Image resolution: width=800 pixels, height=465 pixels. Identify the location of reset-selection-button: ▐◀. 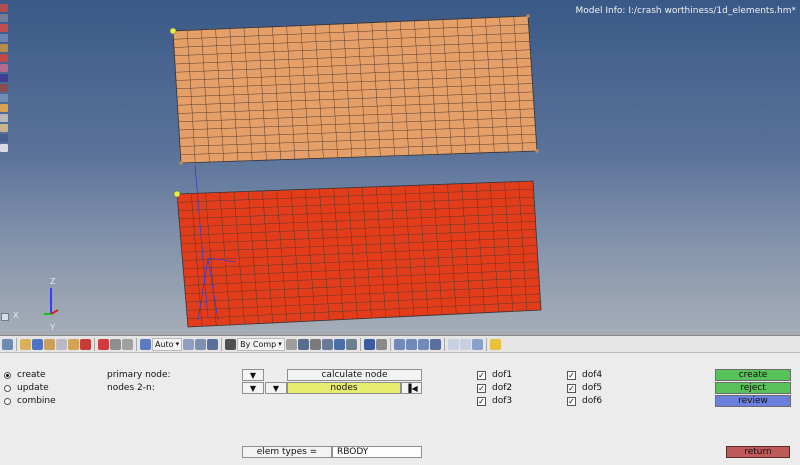
(411, 388).